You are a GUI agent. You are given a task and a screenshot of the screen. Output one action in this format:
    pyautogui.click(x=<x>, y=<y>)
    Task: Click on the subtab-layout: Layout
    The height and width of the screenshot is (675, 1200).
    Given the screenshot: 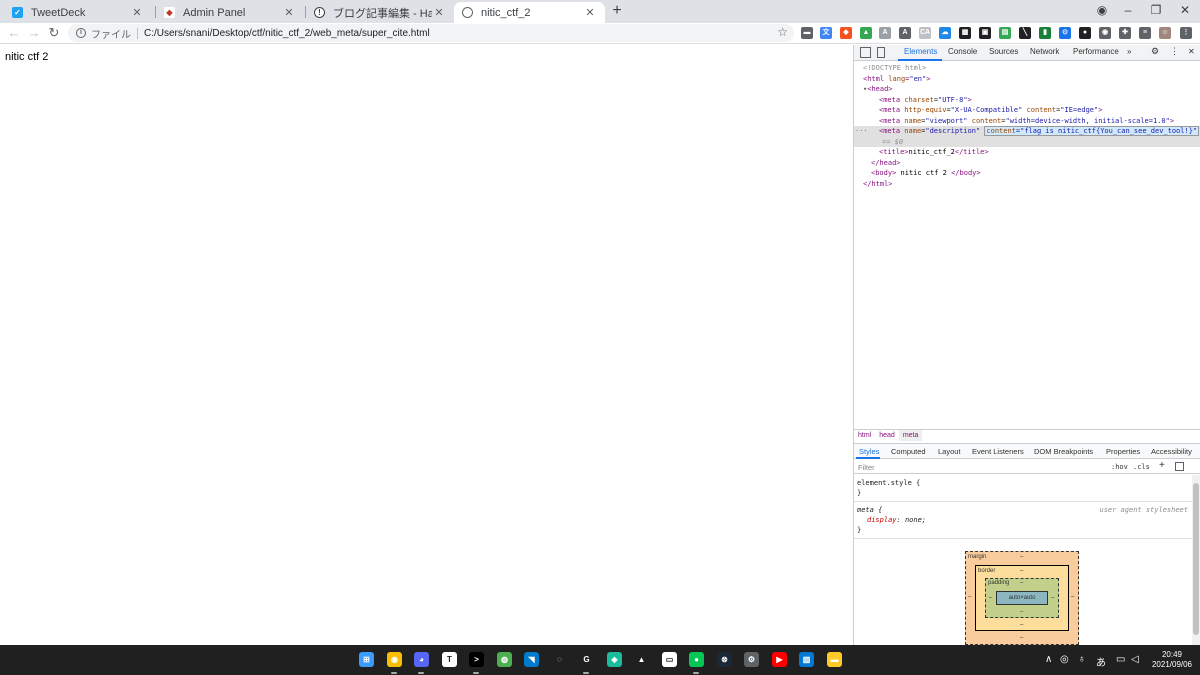 What is the action you would take?
    pyautogui.click(x=949, y=451)
    